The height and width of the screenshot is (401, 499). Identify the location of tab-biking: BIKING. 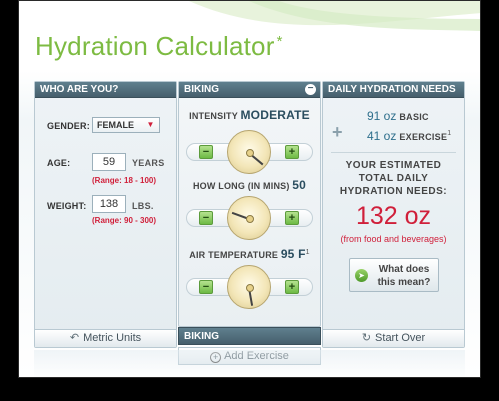
(249, 336).